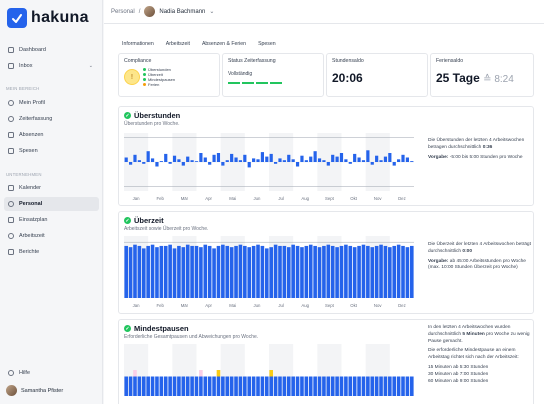 Image resolution: width=544 pixels, height=404 pixels. What do you see at coordinates (51, 103) in the screenshot?
I see `sidebar-item-profile: Mein Profil` at bounding box center [51, 103].